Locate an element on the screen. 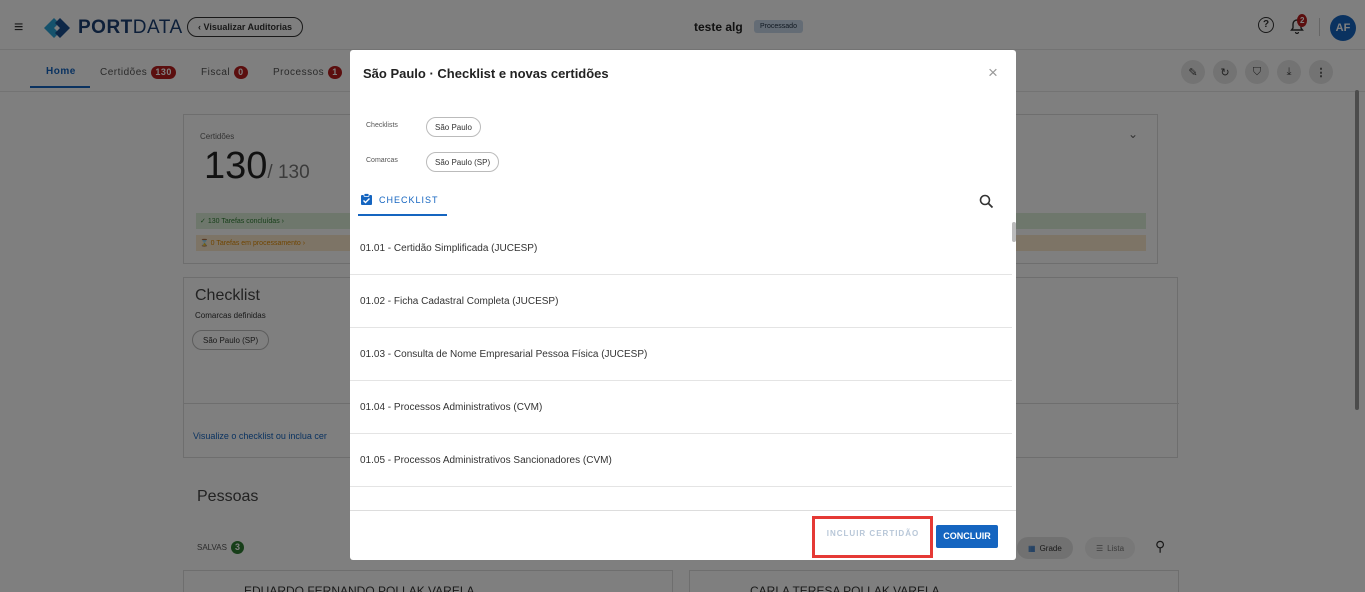 The image size is (1365, 592). comarcas-label: Comarcas is located at coordinates (382, 160).